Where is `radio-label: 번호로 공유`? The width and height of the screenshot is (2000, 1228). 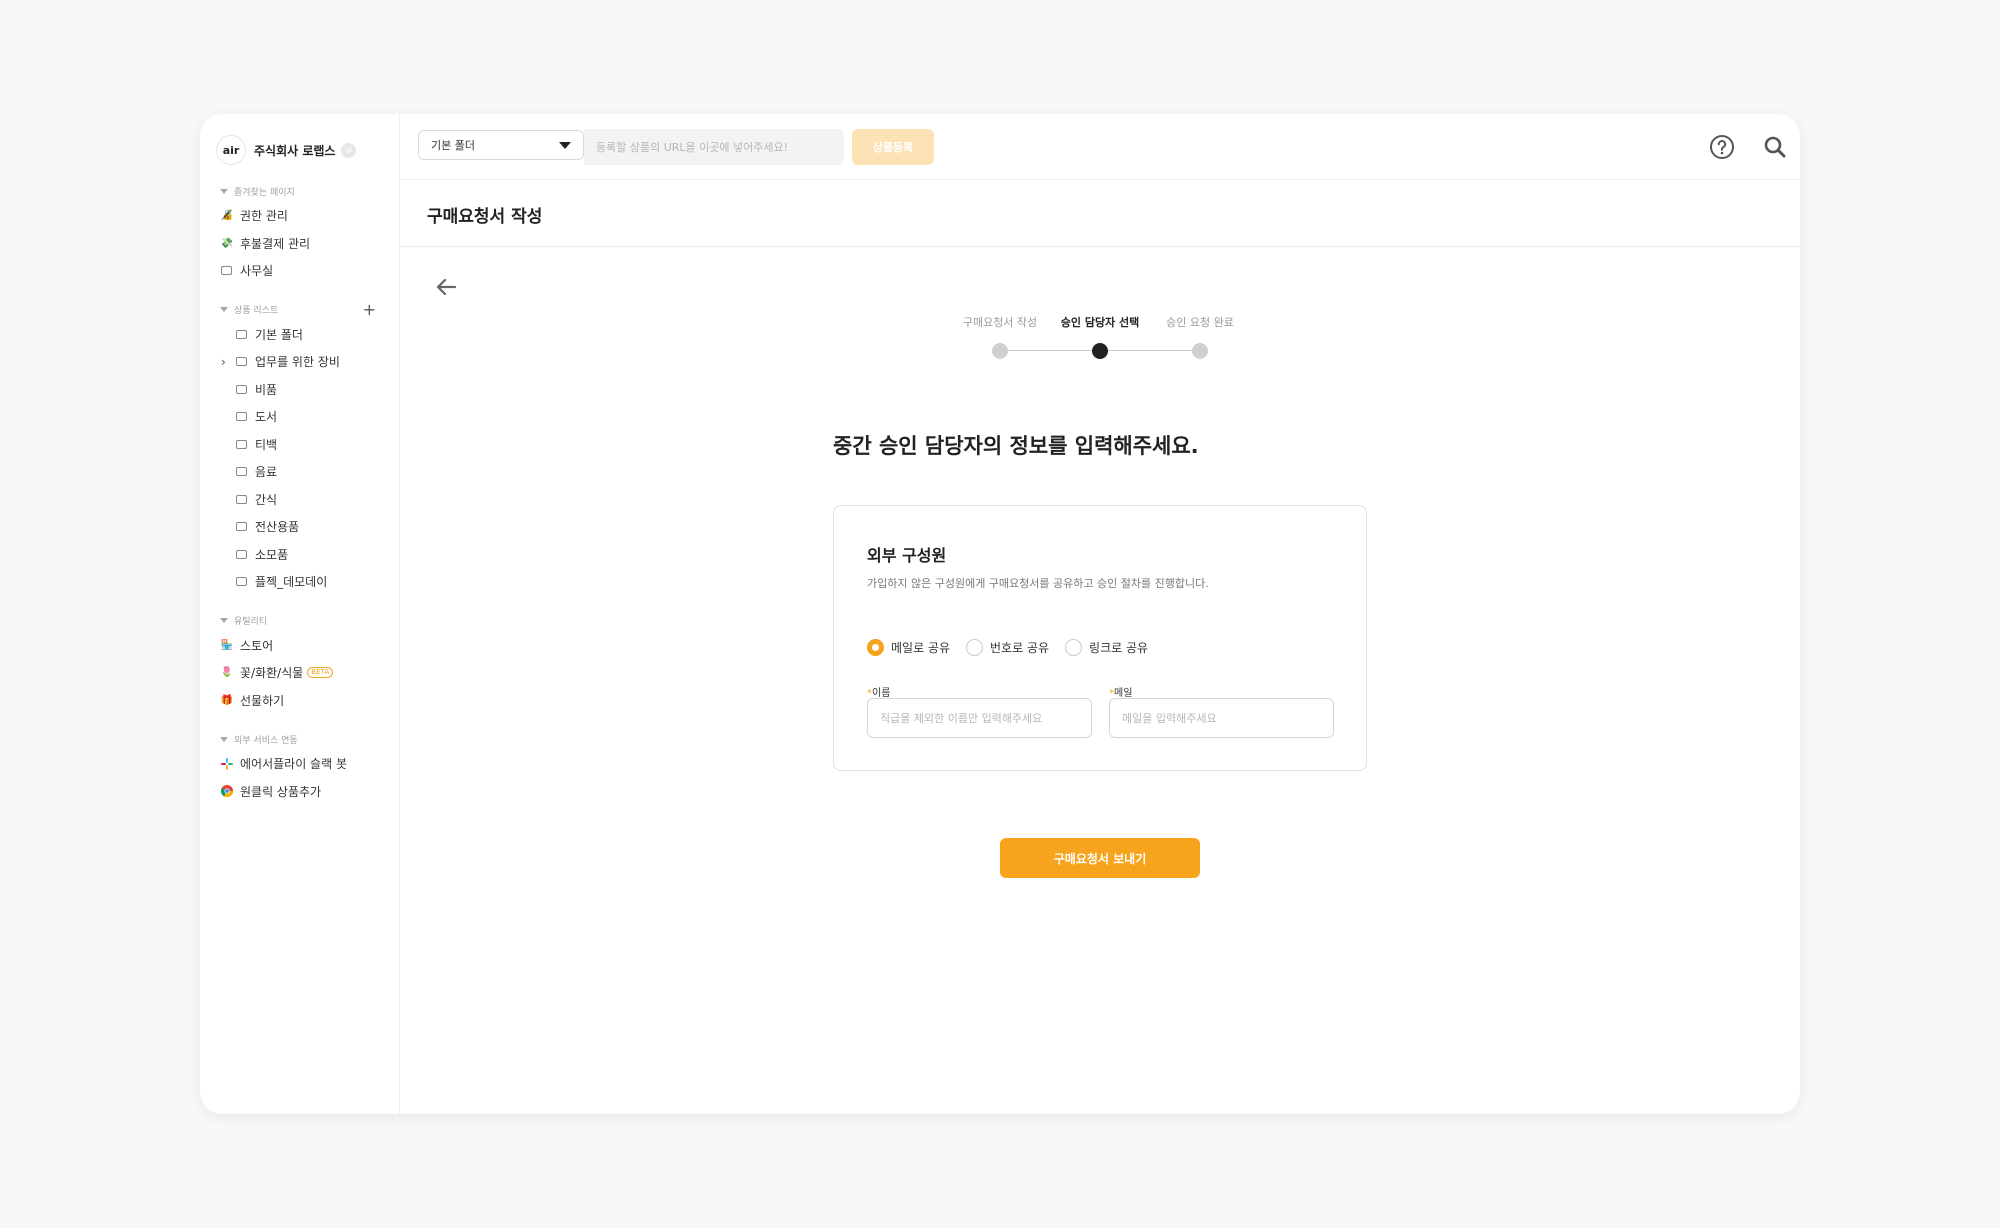
radio-label: 번호로 공유 is located at coordinates (1020, 648).